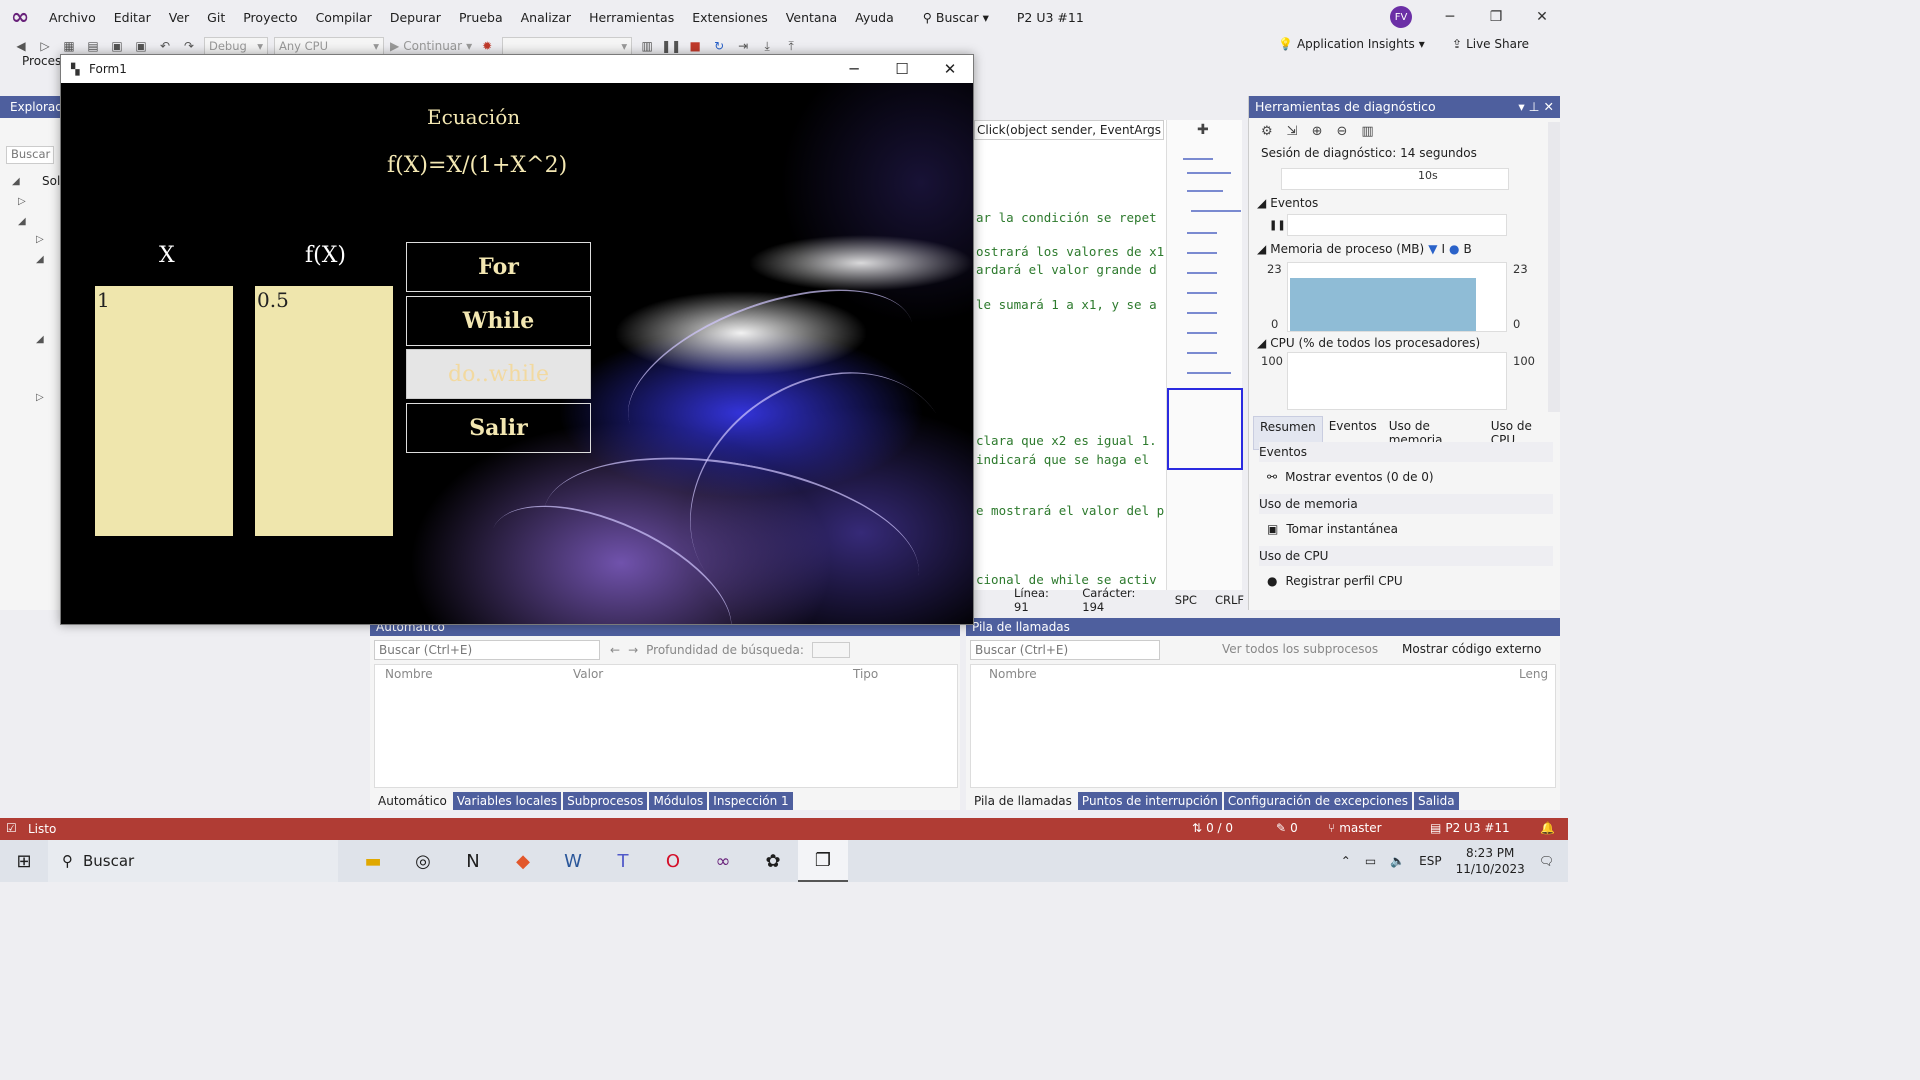 This screenshot has width=1920, height=1080. What do you see at coordinates (423, 861) in the screenshot?
I see `app-icon: ◎` at bounding box center [423, 861].